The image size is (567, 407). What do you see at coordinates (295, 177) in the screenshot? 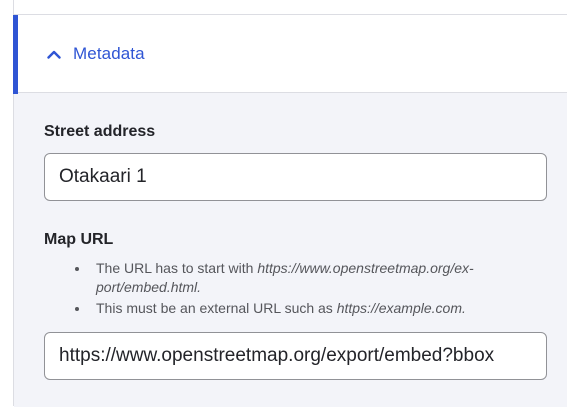
I see `street-address-input` at bounding box center [295, 177].